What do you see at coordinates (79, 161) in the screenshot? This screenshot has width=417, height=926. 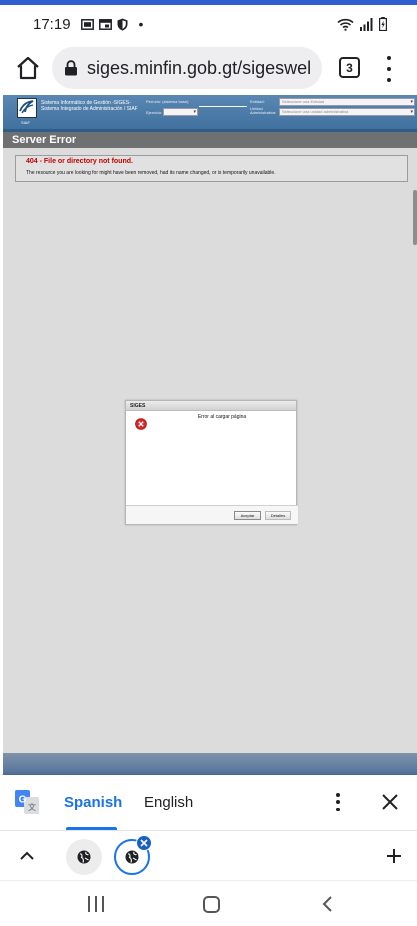 I see `error-title: 404 - File or directory not found.` at bounding box center [79, 161].